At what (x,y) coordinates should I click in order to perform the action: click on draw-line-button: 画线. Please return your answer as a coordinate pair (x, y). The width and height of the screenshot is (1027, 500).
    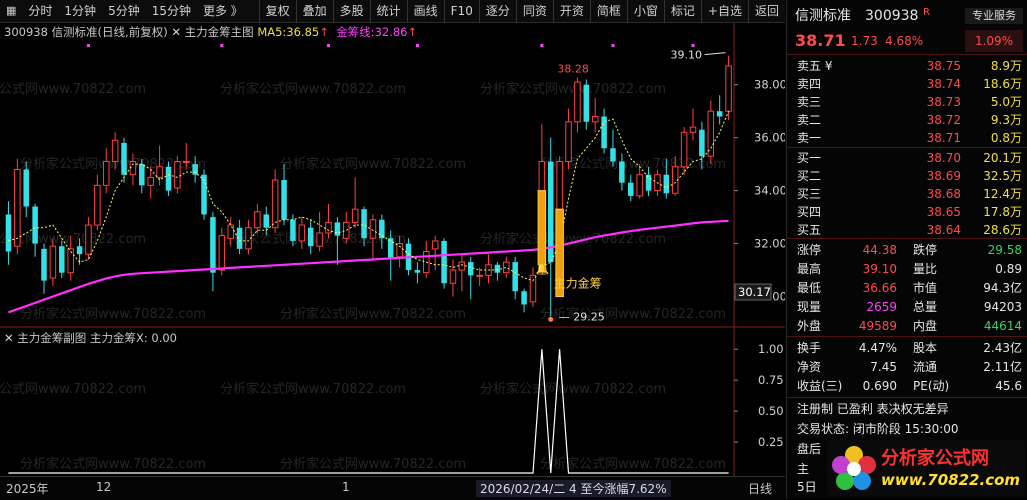
    Looking at the image, I should click on (425, 11).